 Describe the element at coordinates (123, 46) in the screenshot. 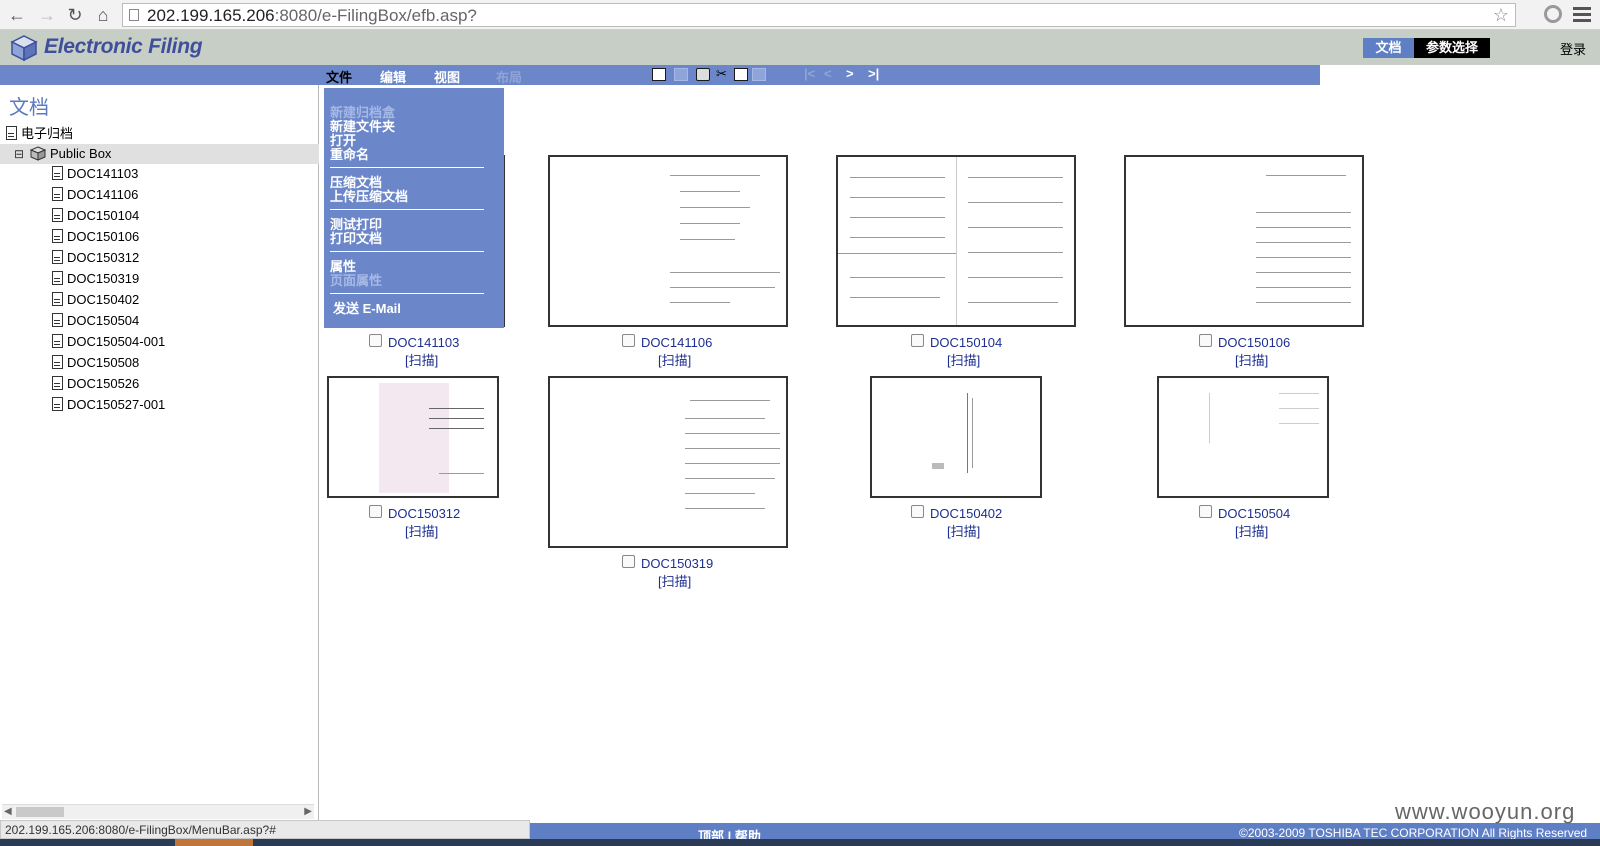

I see `app-logo-text: Electronic Filing` at that location.